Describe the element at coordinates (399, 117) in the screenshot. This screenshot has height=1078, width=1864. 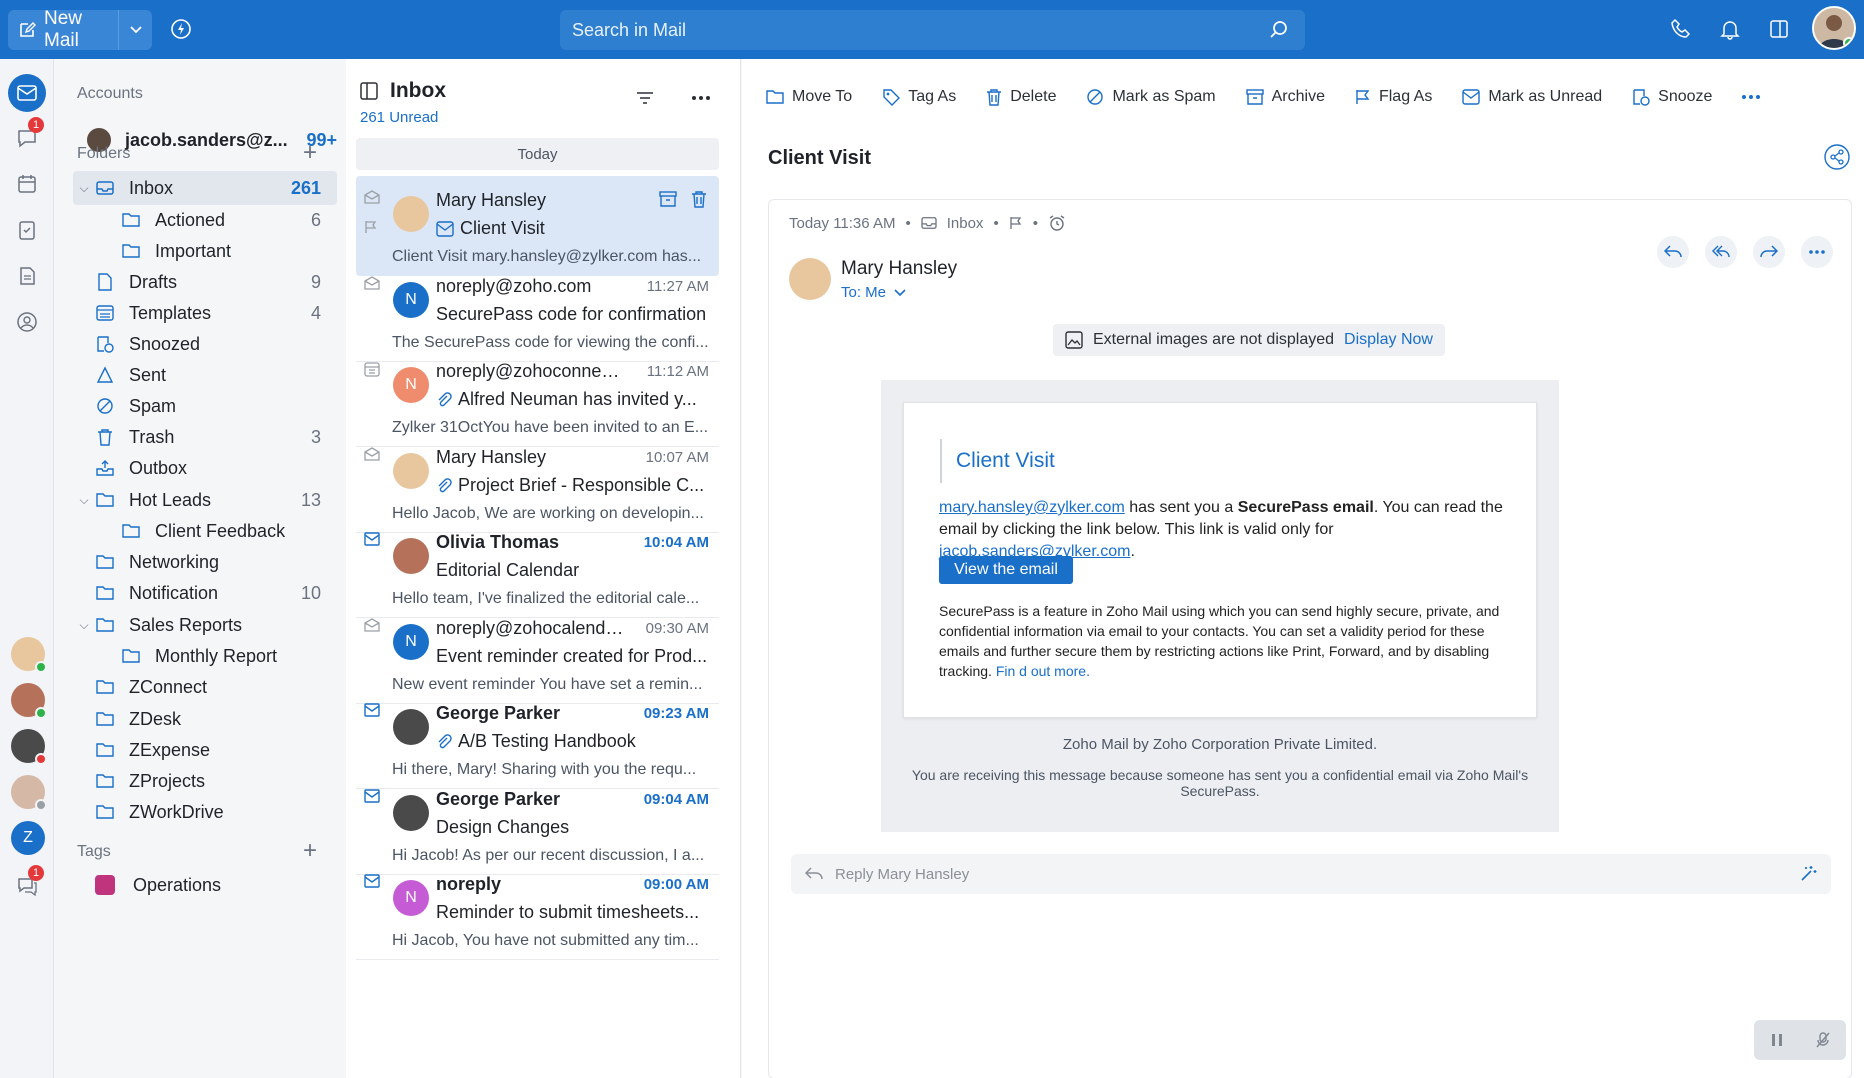
I see `unread-count: 261 Unread` at that location.